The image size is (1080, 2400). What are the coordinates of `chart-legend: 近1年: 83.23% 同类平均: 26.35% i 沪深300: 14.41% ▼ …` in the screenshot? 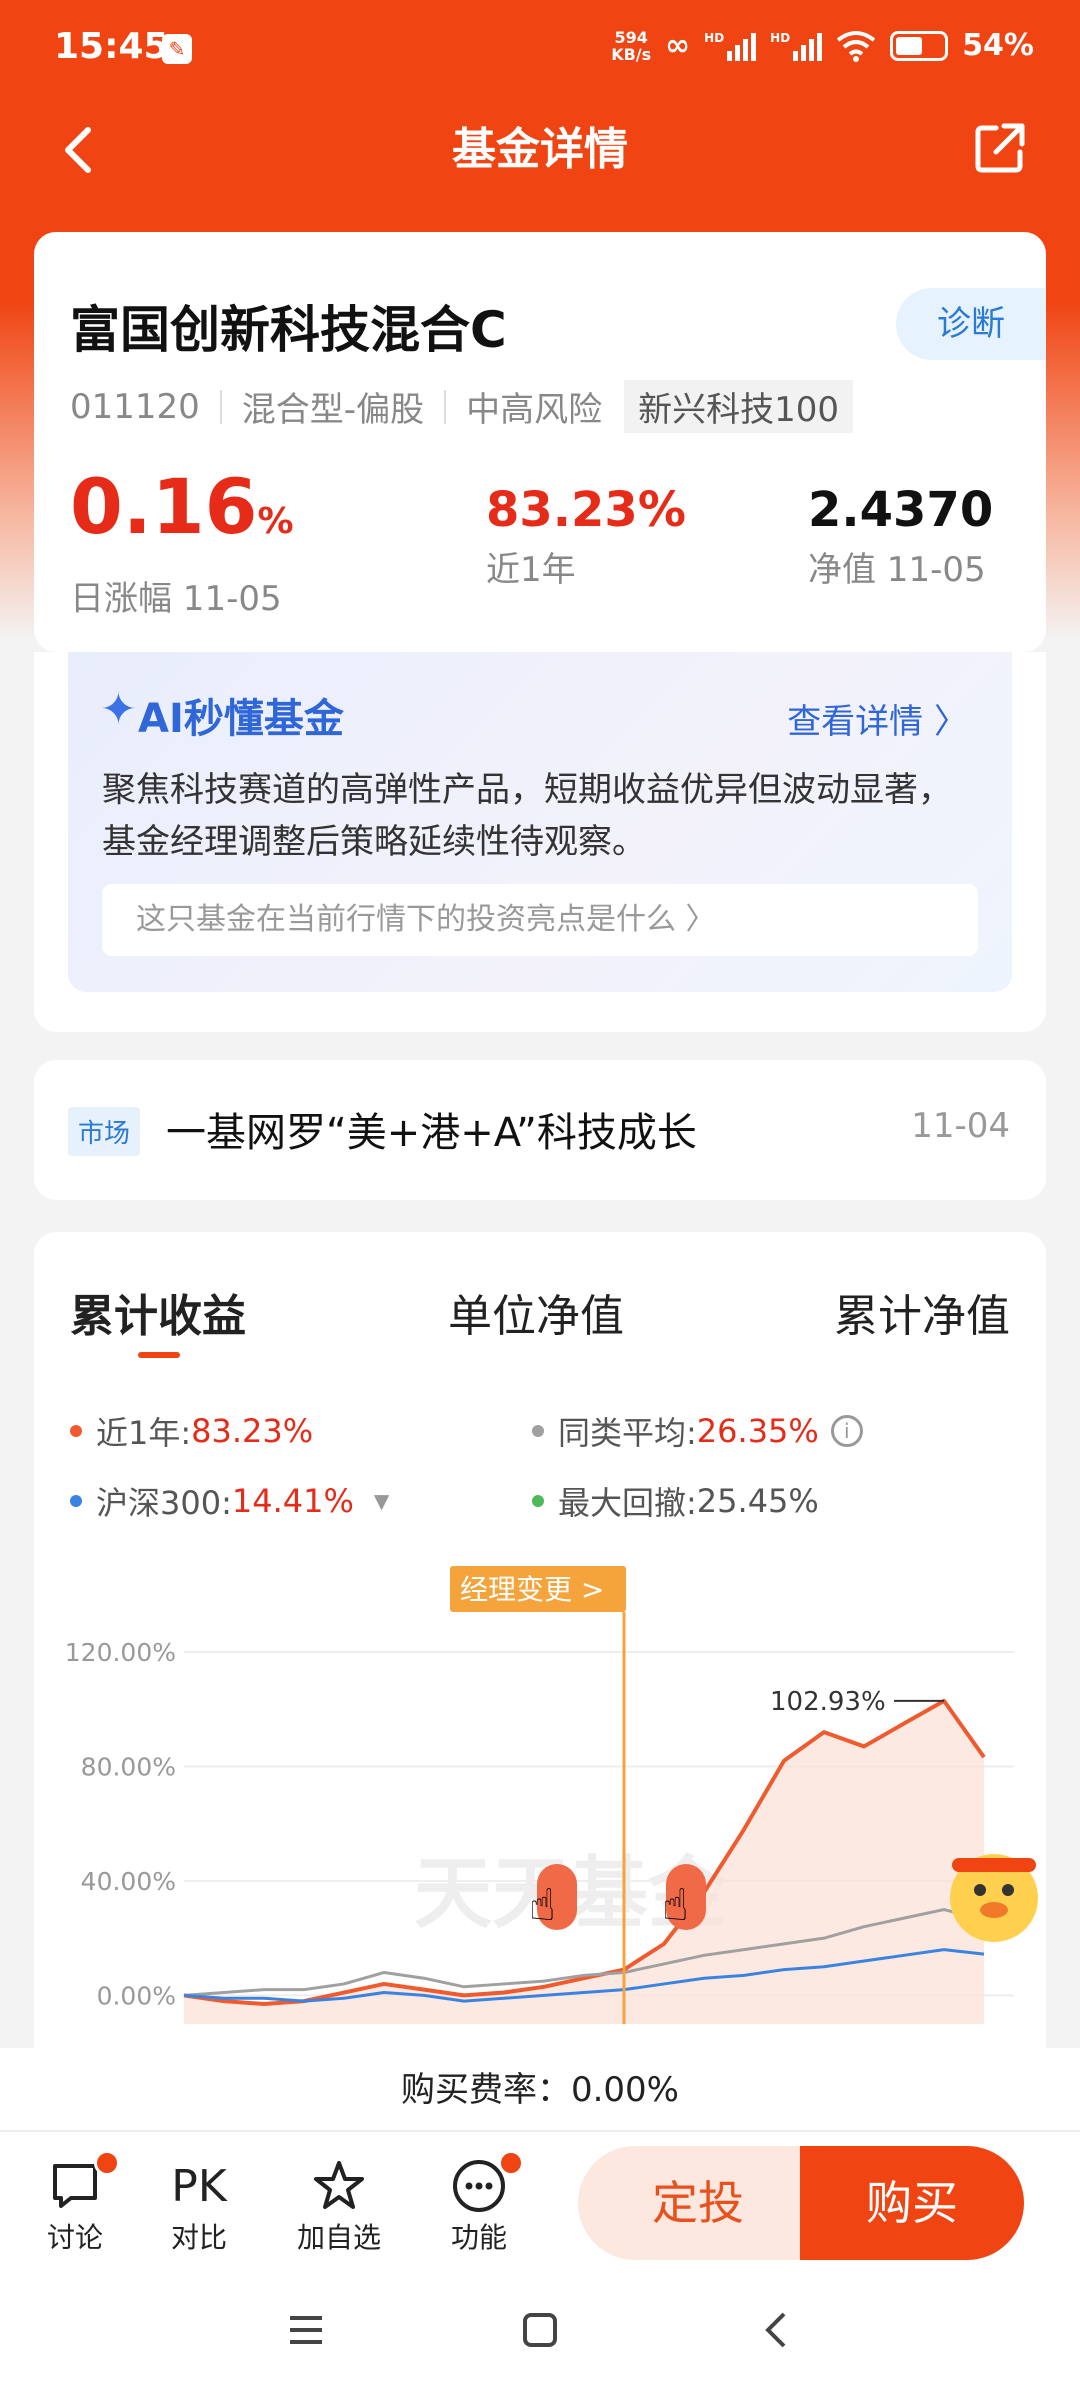 It's located at (540, 1468).